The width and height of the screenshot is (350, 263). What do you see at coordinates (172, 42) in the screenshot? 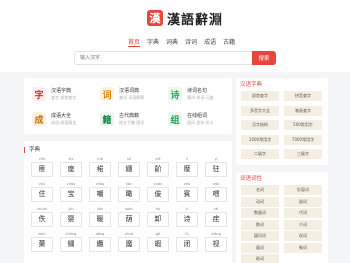
I see `nav-cidian: 词典` at bounding box center [172, 42].